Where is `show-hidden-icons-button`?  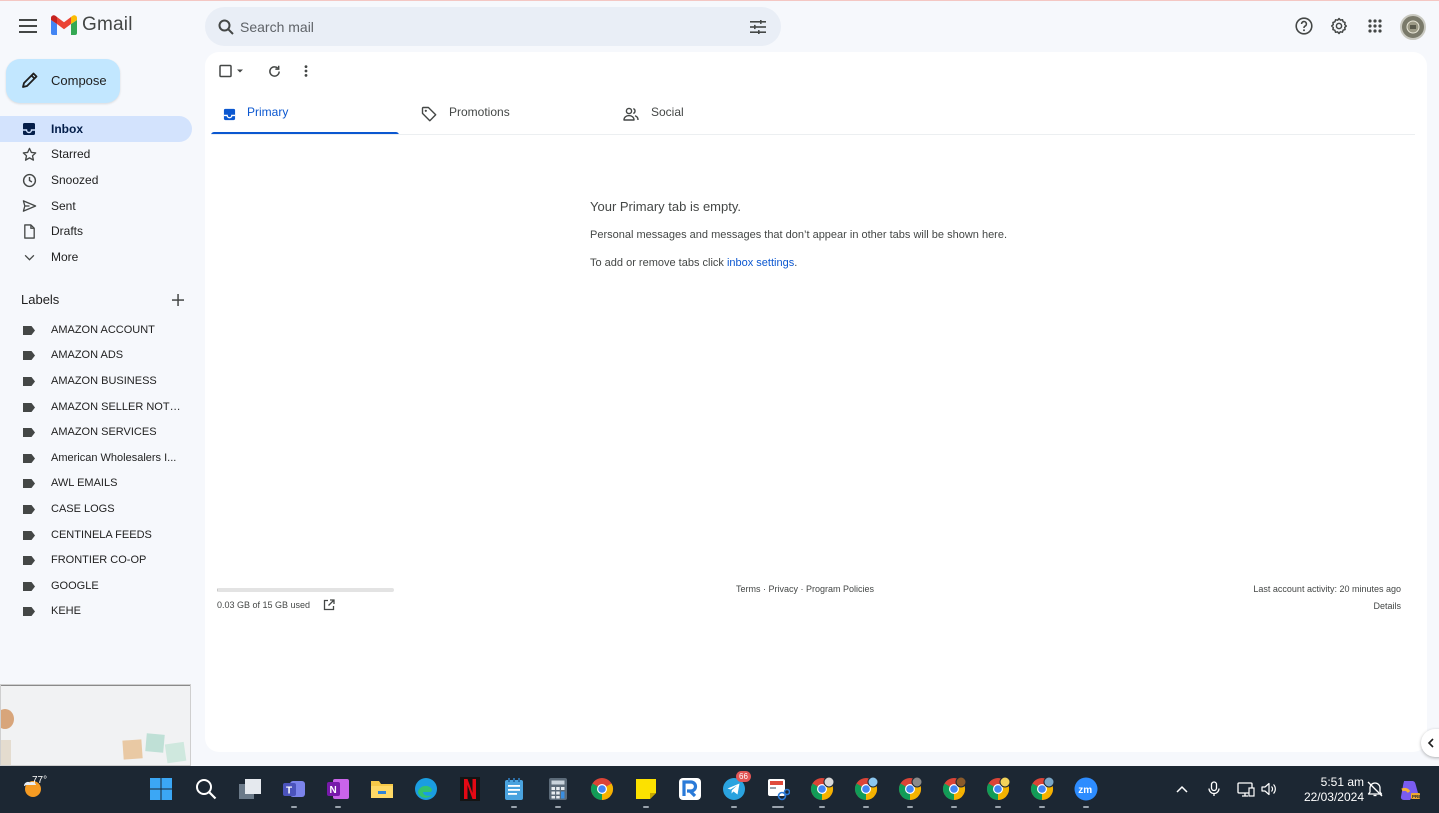 show-hidden-icons-button is located at coordinates (1182, 789).